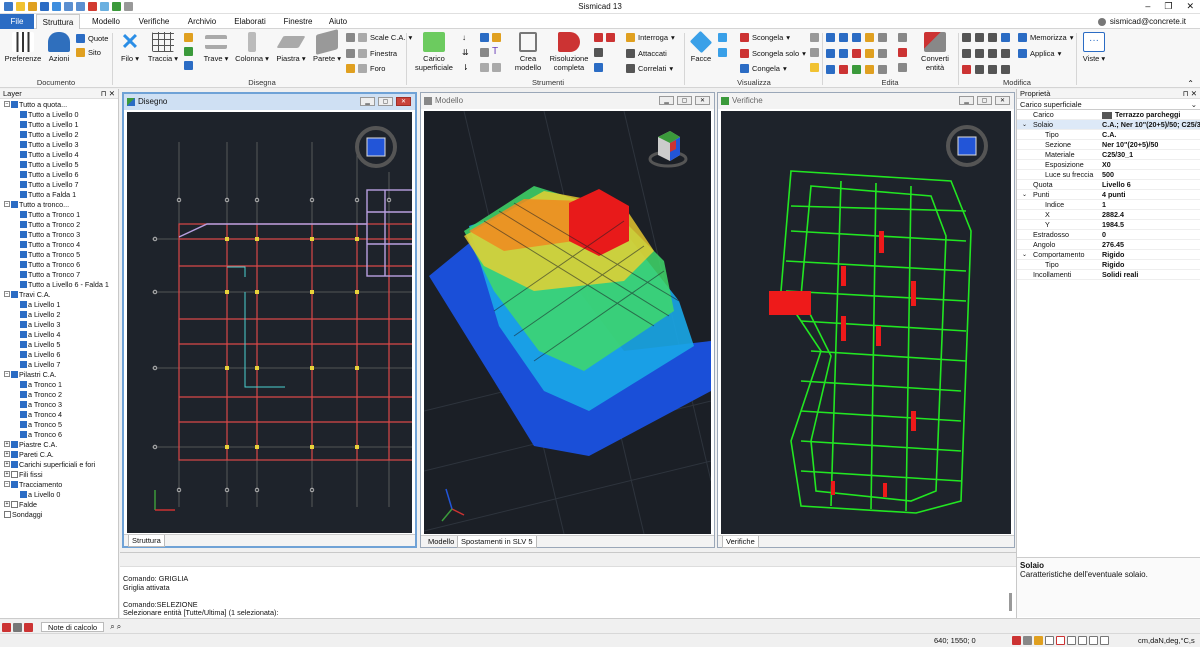 Image resolution: width=1200 pixels, height=647 pixels. I want to click on extend-icon, so click(869, 53).